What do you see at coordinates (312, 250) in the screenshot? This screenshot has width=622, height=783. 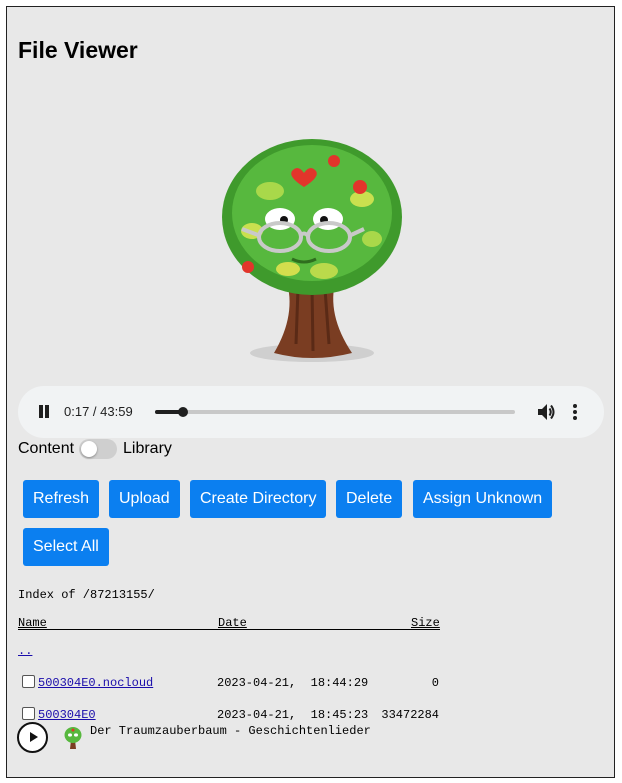 I see `cover-art-image` at bounding box center [312, 250].